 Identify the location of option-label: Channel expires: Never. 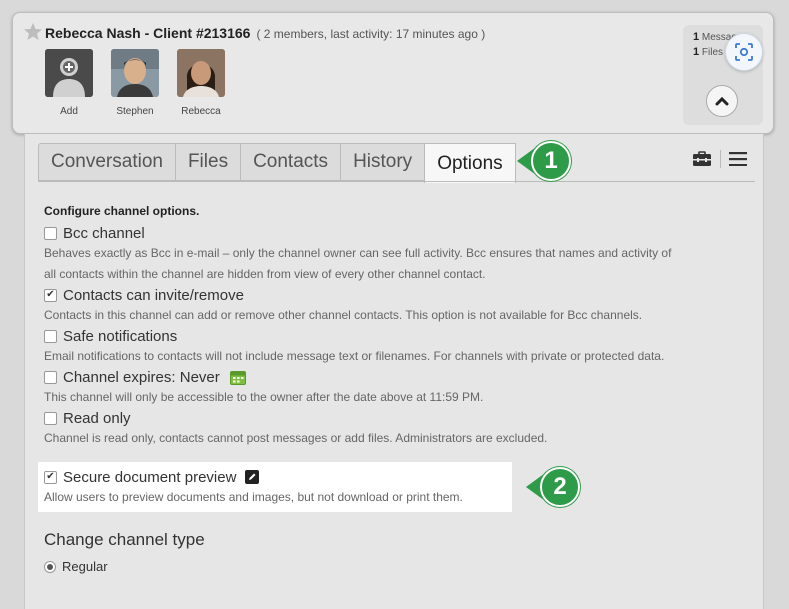
(141, 377).